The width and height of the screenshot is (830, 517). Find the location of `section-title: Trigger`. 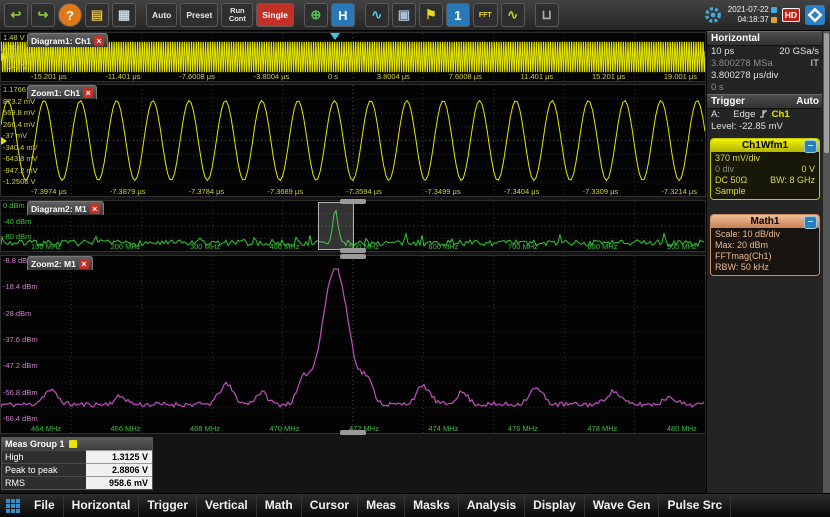

section-title: Trigger is located at coordinates (728, 101).